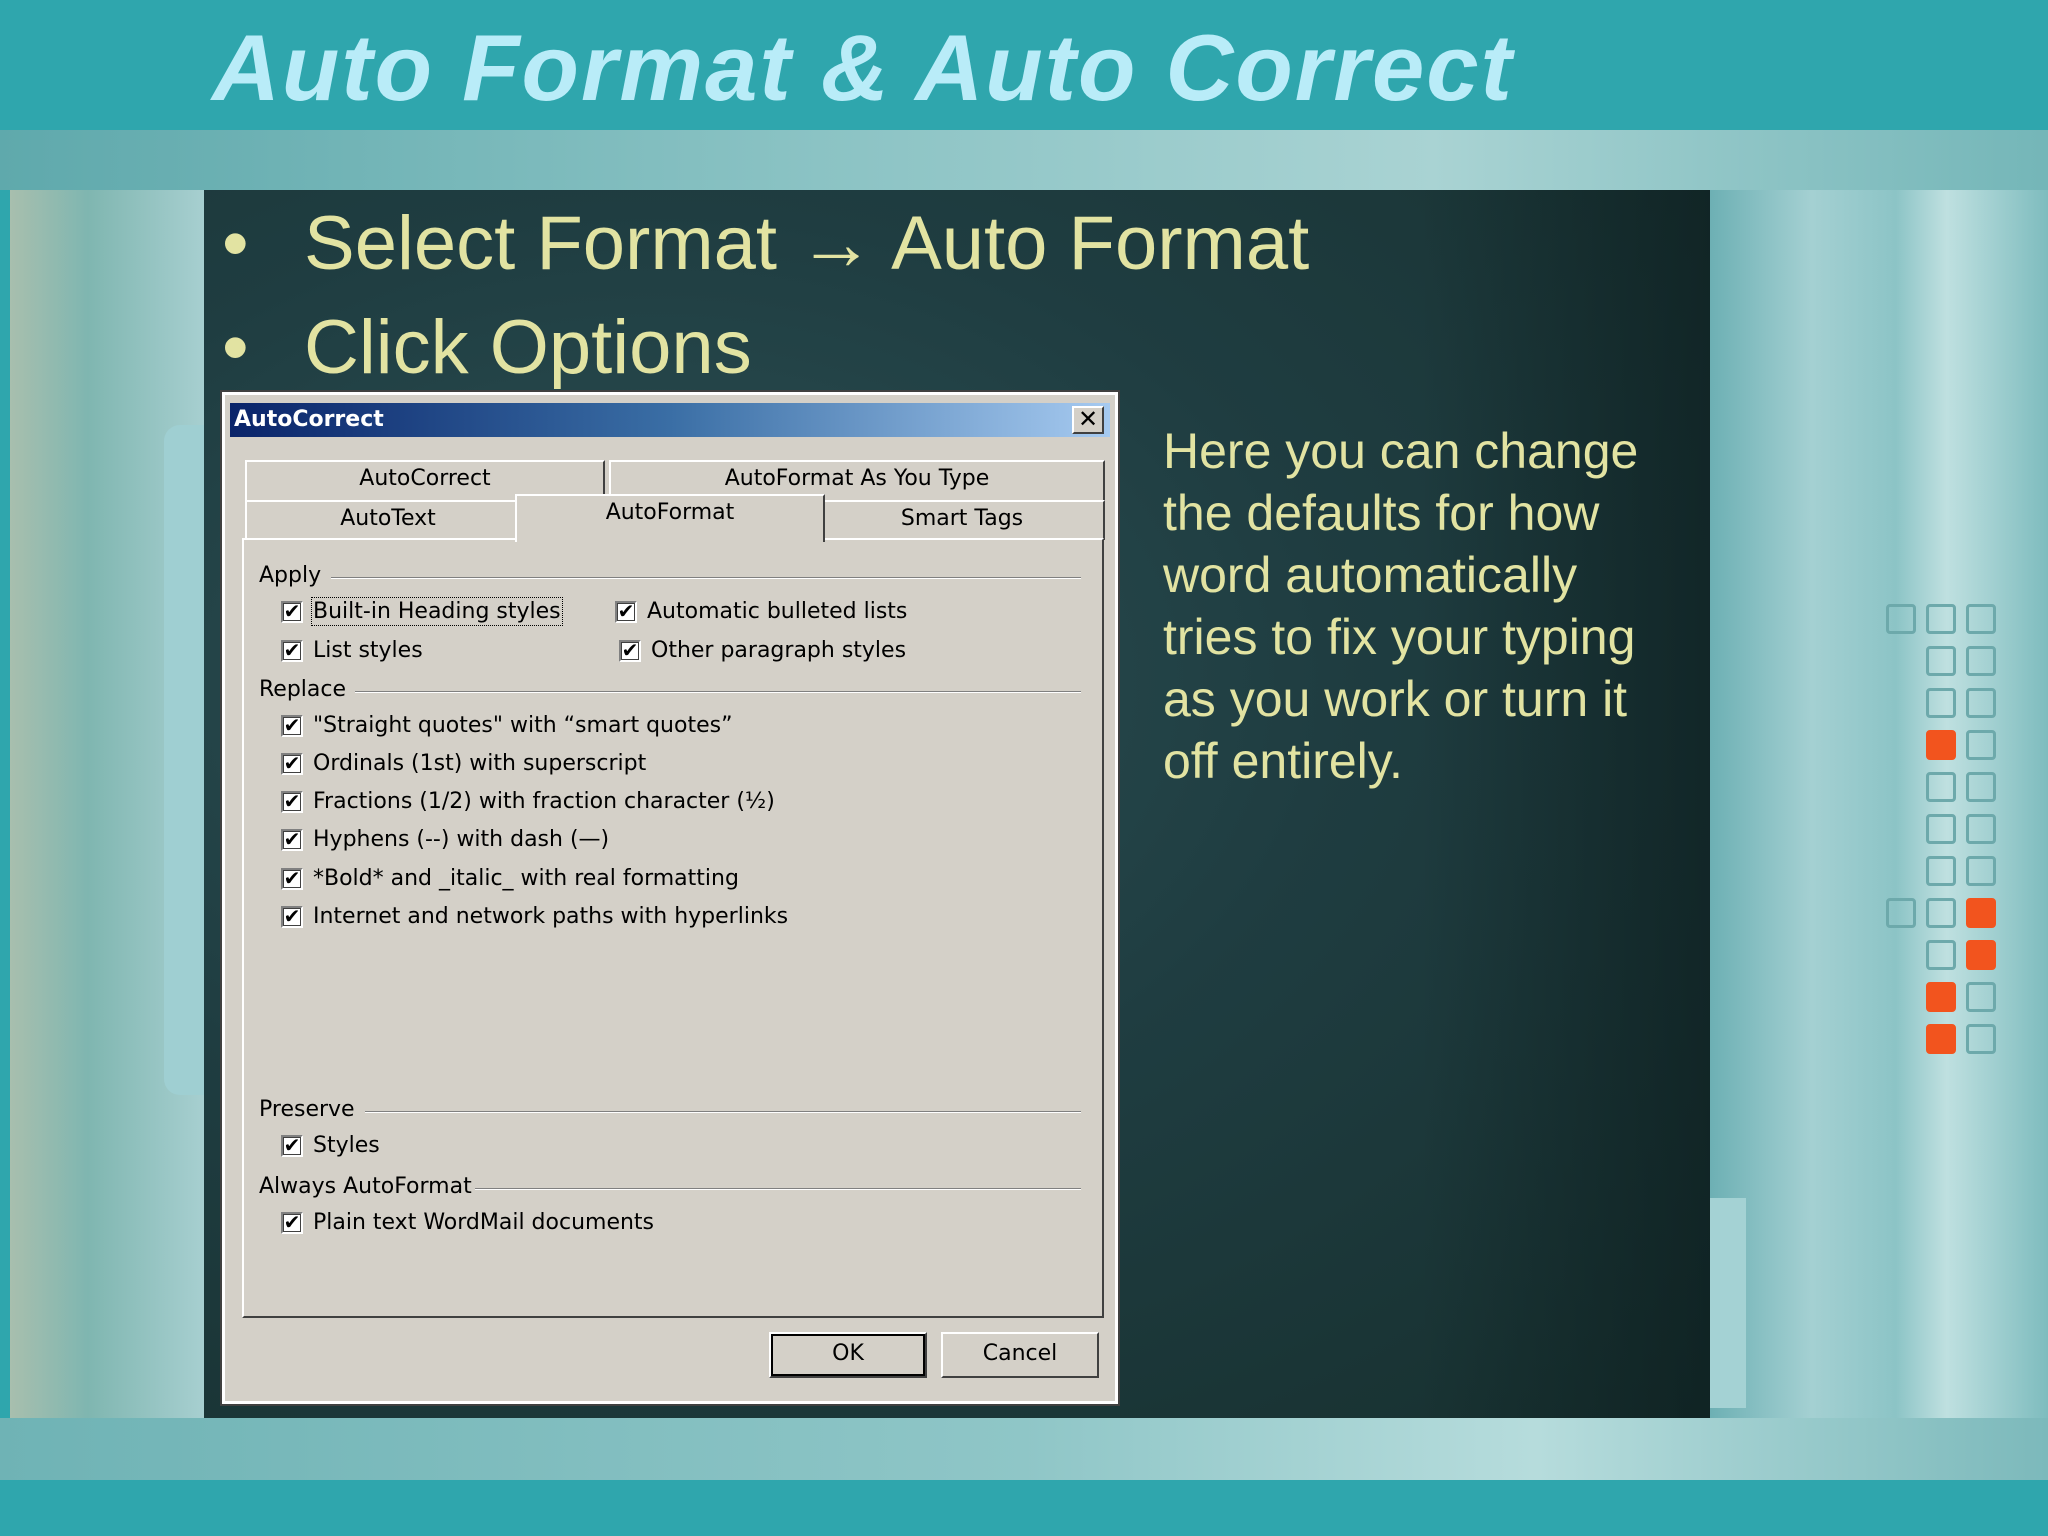 Image resolution: width=2048 pixels, height=1536 pixels. What do you see at coordinates (346, 1145) in the screenshot?
I see `checkbox-label: Styles` at bounding box center [346, 1145].